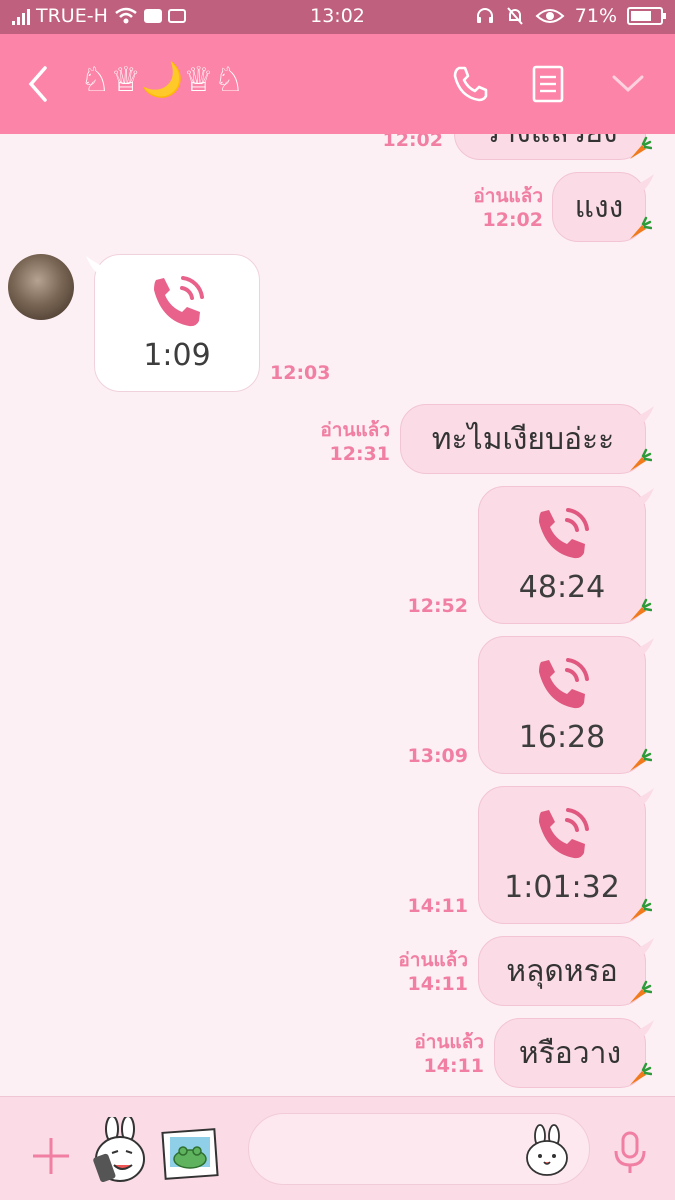  Describe the element at coordinates (628, 84) in the screenshot. I see `chevron-down-icon` at that location.